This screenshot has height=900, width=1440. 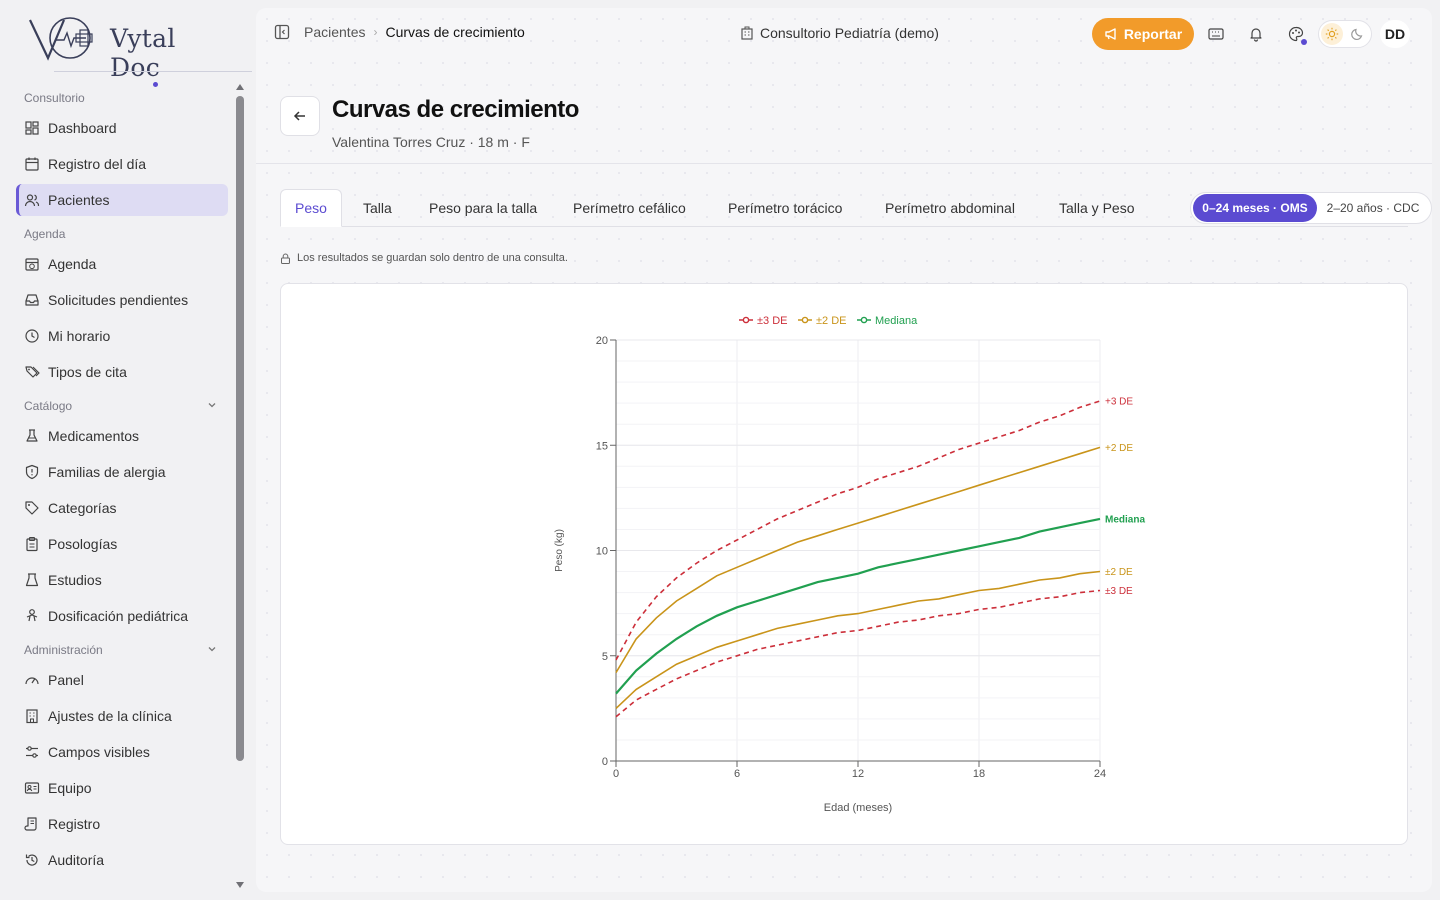 What do you see at coordinates (282, 32) in the screenshot?
I see `sidebar-toggle-icon` at bounding box center [282, 32].